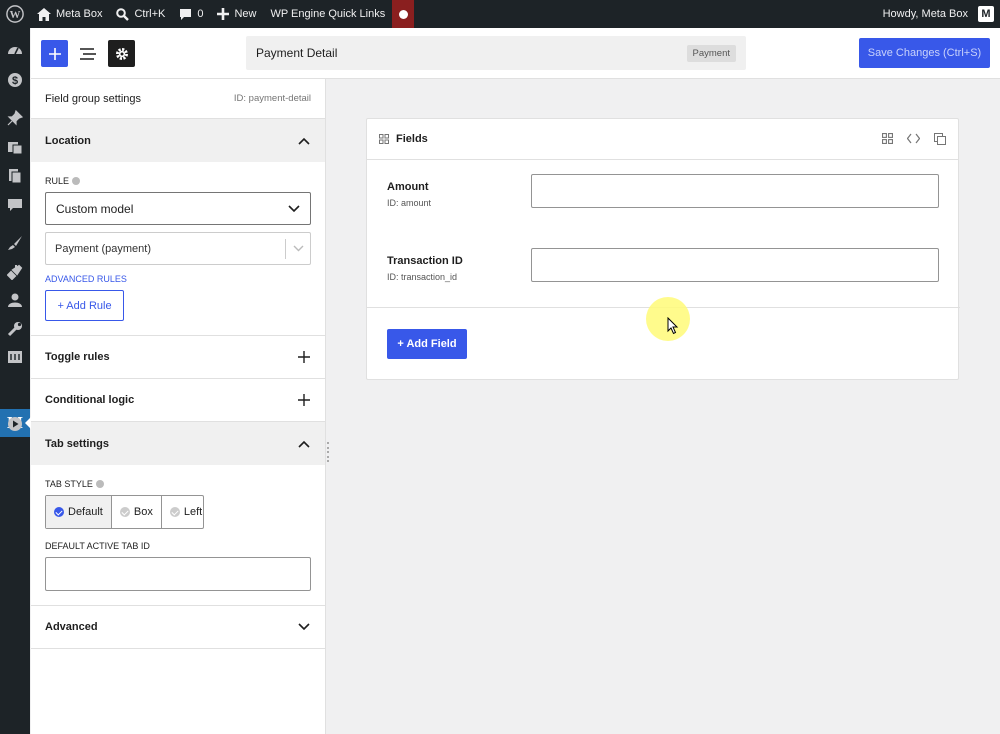 The image size is (1000, 734). I want to click on status-dot-icon, so click(403, 14).